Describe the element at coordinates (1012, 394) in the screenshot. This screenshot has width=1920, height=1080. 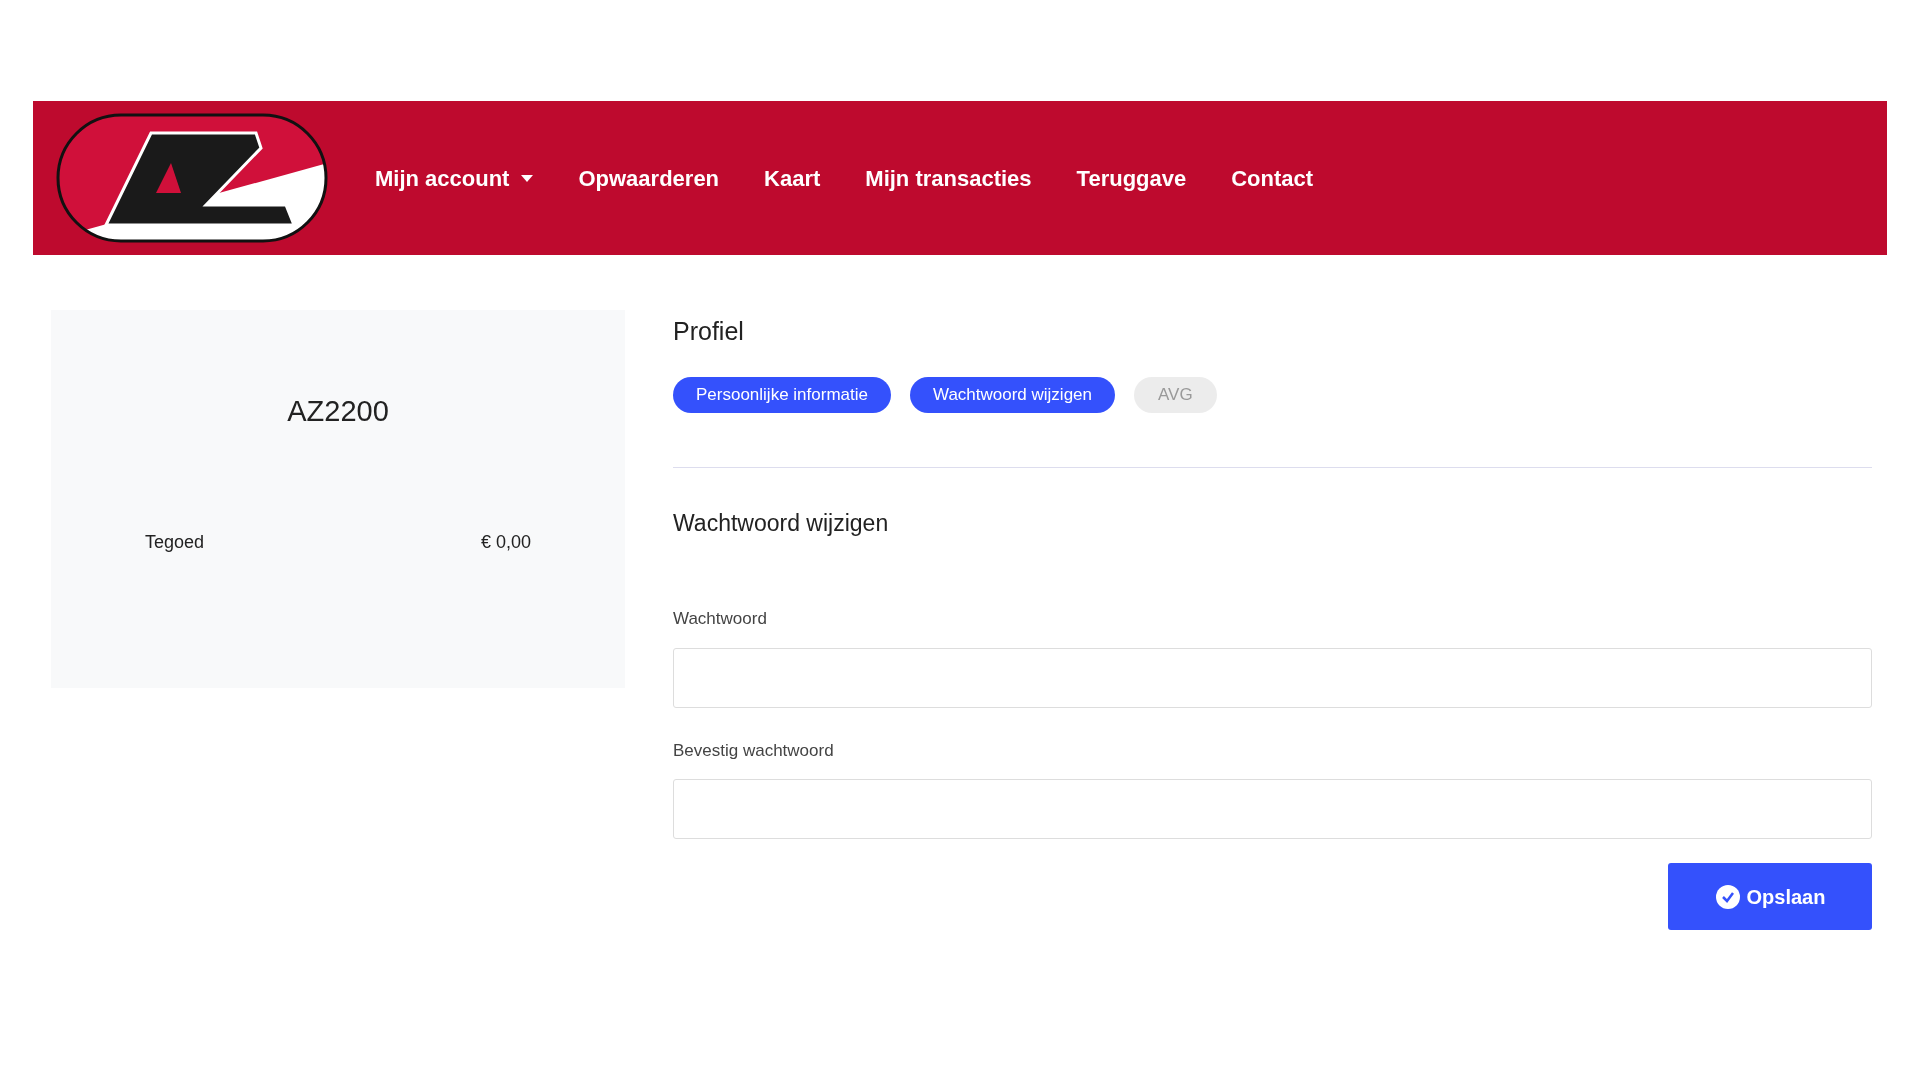
I see `tab: Wachtwoord wijzigen` at that location.